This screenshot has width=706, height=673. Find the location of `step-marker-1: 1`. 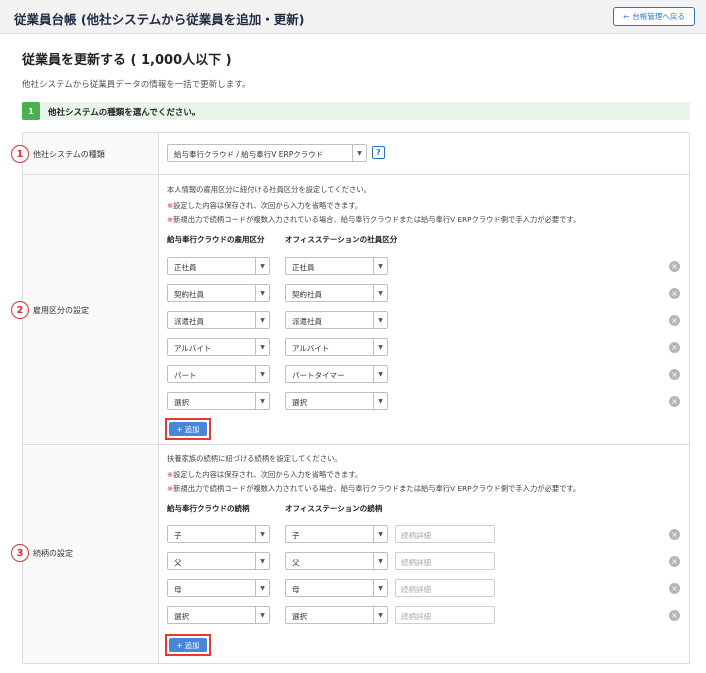

step-marker-1: 1 is located at coordinates (20, 154).